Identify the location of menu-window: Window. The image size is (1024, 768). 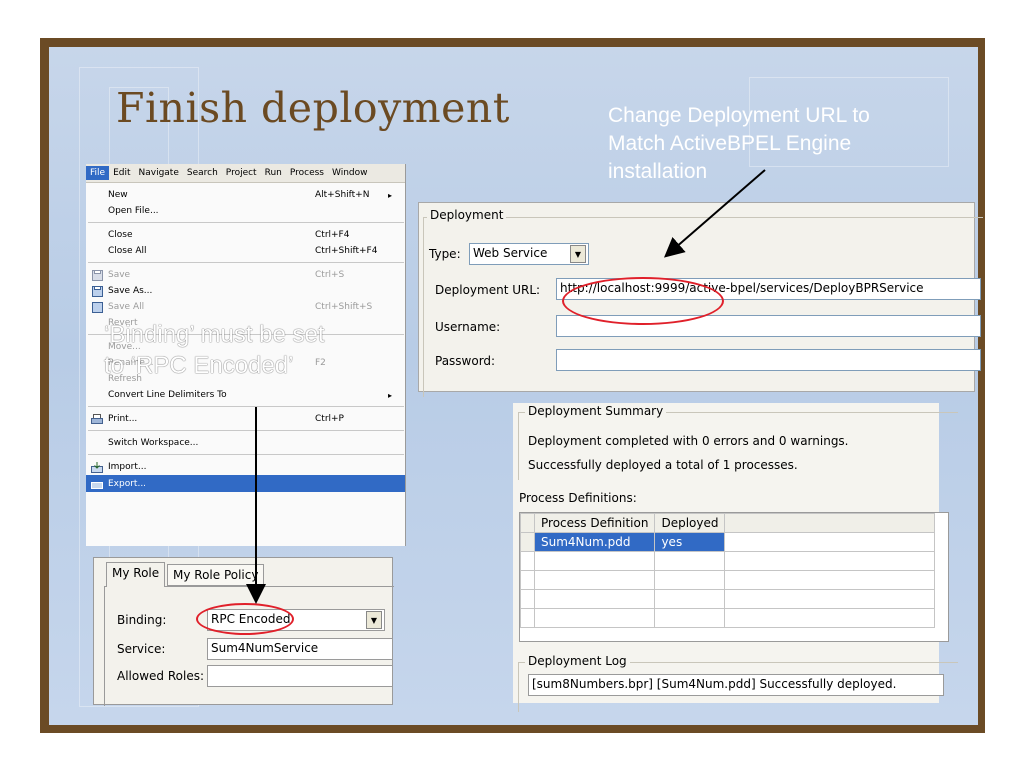
(350, 173).